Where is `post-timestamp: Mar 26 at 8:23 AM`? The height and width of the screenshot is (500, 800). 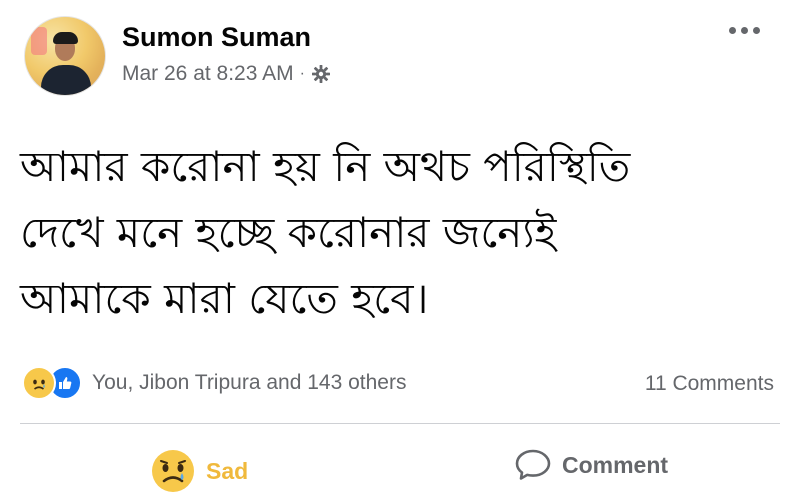 post-timestamp: Mar 26 at 8:23 AM is located at coordinates (208, 74).